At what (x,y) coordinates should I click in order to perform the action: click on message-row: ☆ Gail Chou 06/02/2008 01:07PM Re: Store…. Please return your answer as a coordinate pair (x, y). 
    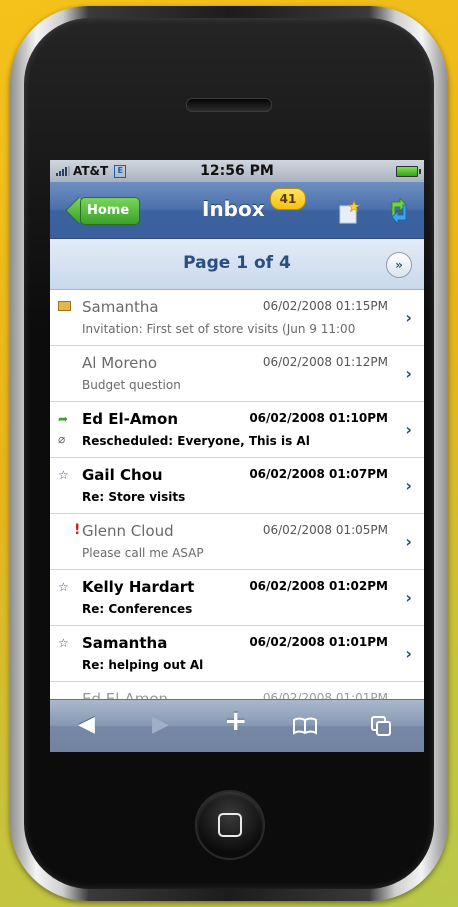
    Looking at the image, I should click on (237, 486).